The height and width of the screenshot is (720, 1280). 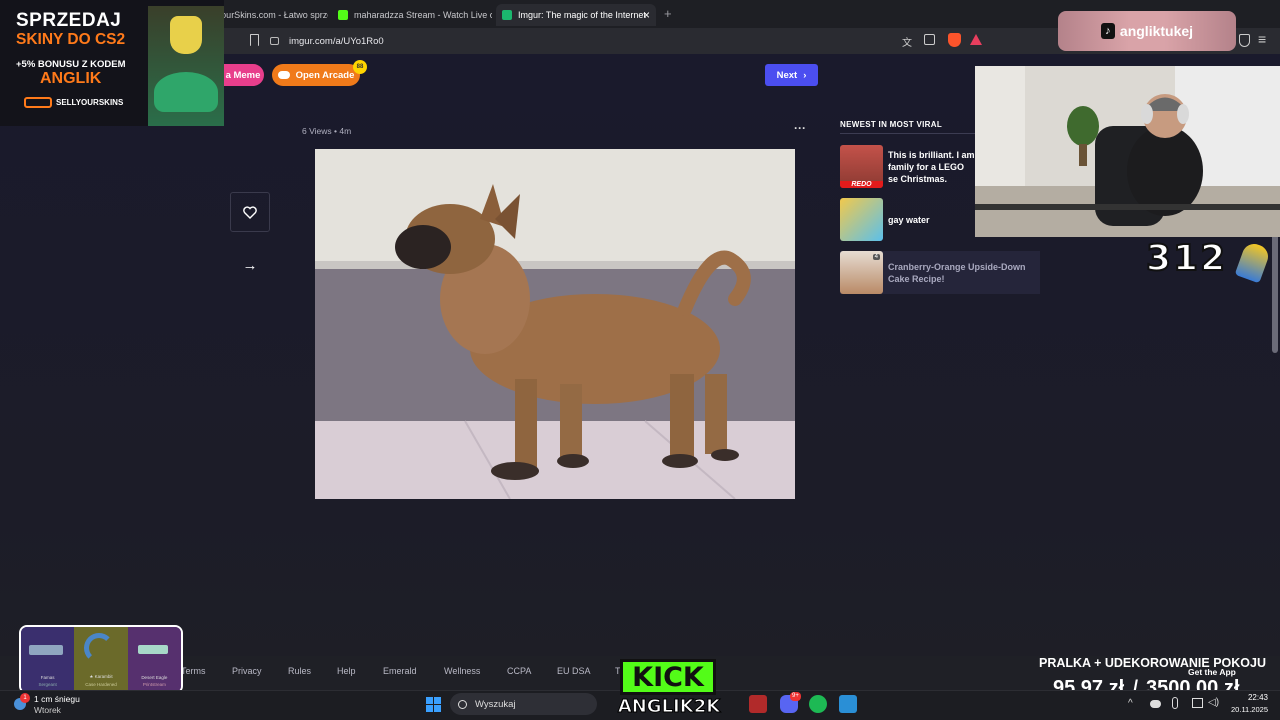 I want to click on image-count-badge: 4, so click(x=876, y=257).